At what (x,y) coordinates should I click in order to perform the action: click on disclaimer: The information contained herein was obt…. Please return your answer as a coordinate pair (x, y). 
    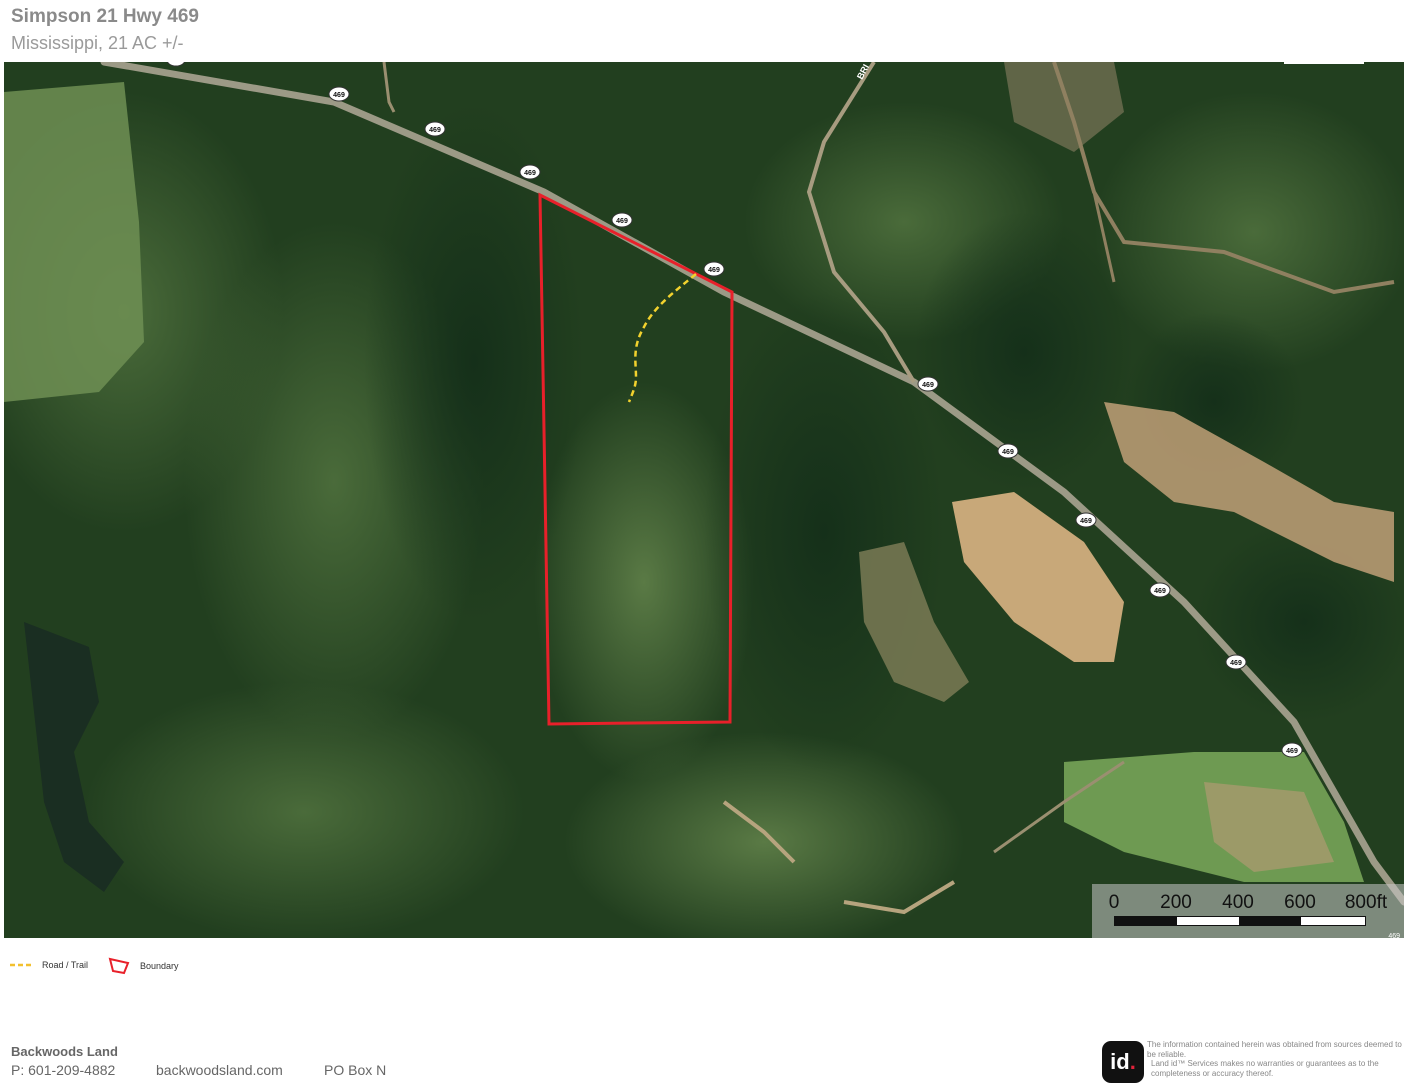
    Looking at the image, I should click on (1276, 1059).